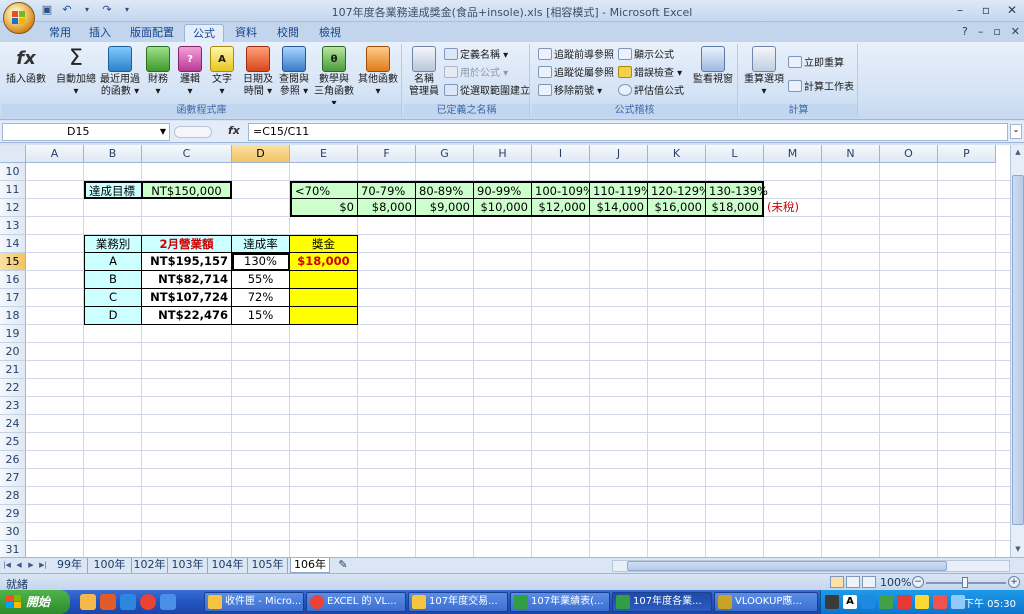  I want to click on quicklaunch-arrow-icon, so click(168, 602).